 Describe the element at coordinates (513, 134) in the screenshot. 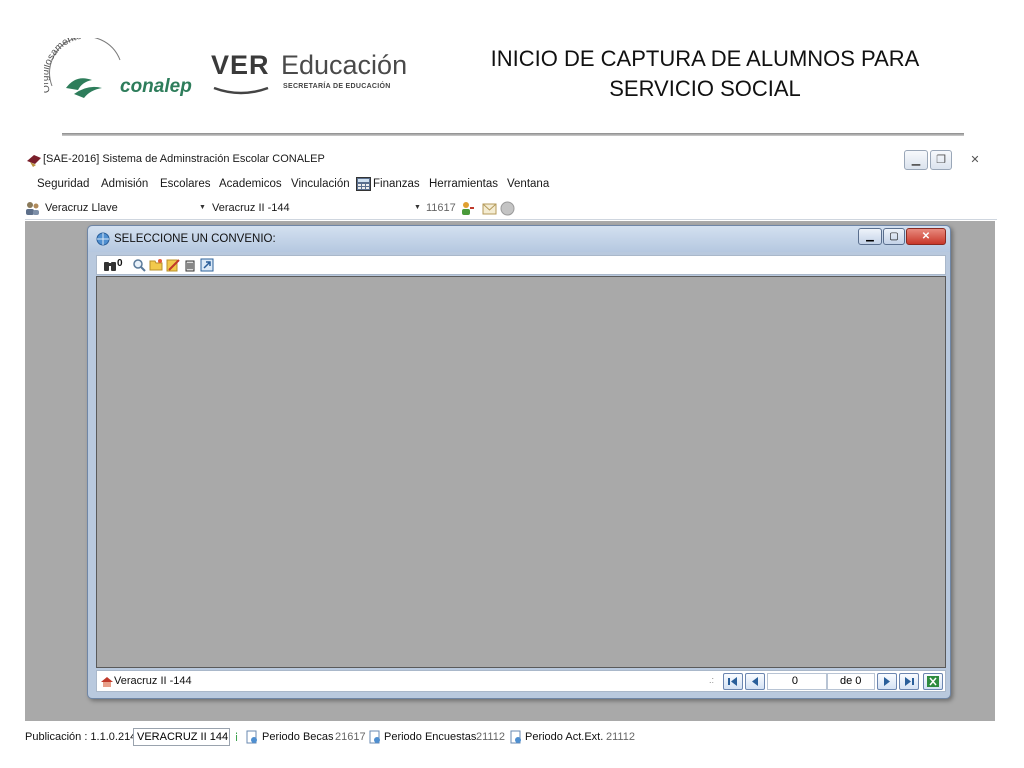

I see `title-divider` at that location.